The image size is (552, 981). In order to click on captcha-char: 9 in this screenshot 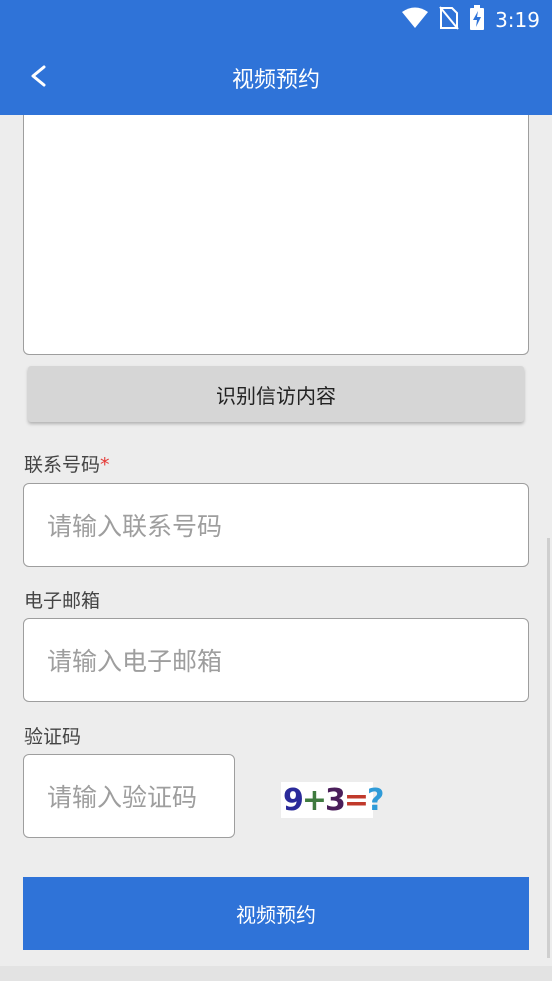, I will do `click(293, 800)`.